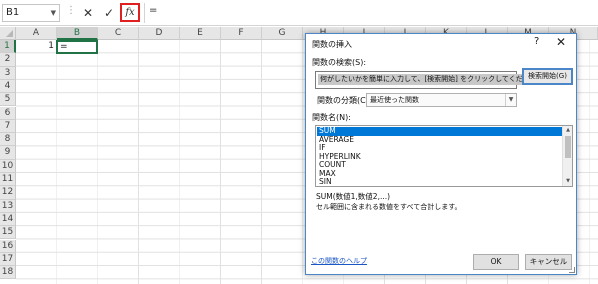  What do you see at coordinates (536, 41) in the screenshot?
I see `help-icon: ?` at bounding box center [536, 41].